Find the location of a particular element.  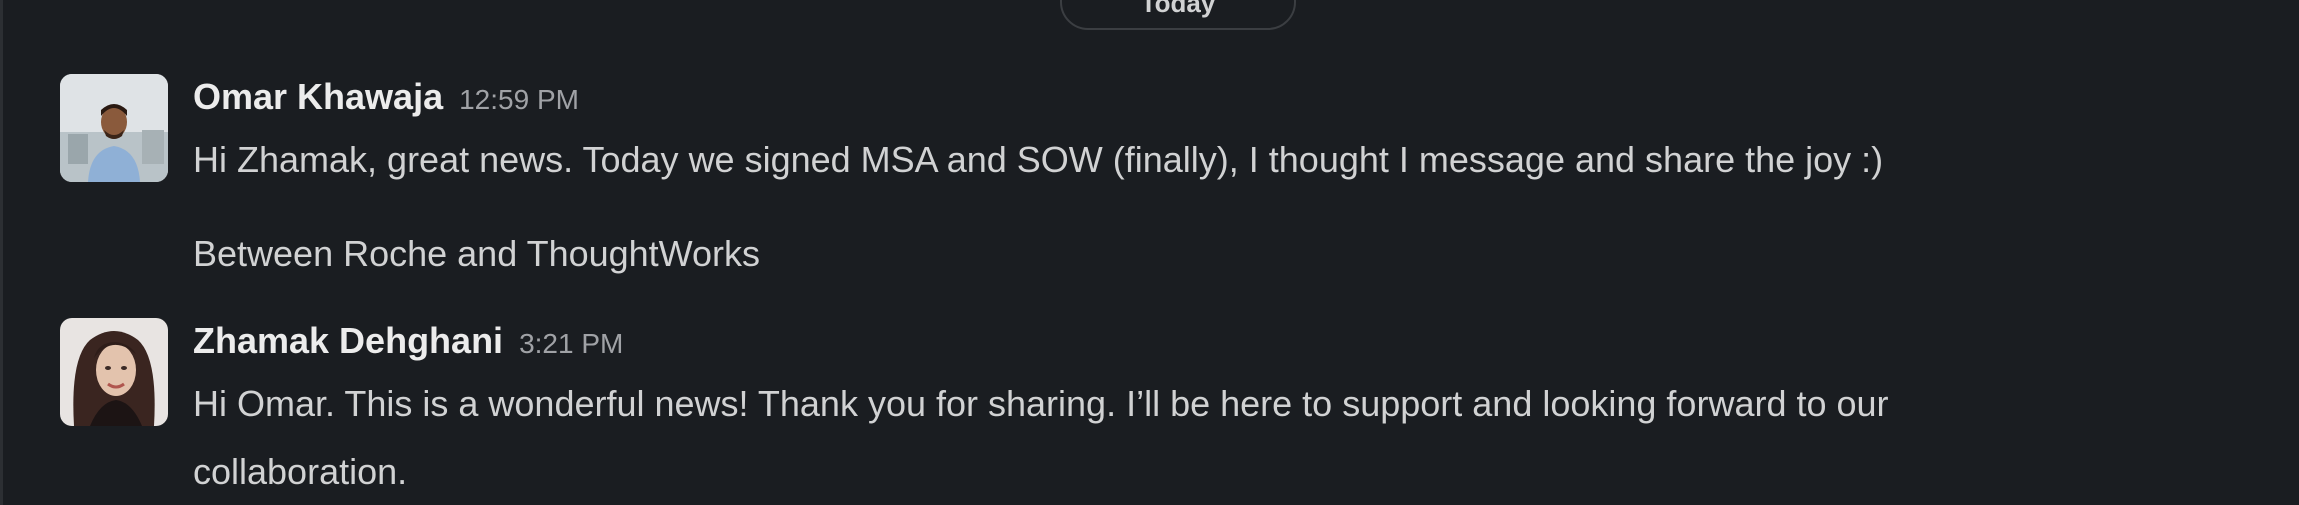

avatar-photo-omar is located at coordinates (114, 128).